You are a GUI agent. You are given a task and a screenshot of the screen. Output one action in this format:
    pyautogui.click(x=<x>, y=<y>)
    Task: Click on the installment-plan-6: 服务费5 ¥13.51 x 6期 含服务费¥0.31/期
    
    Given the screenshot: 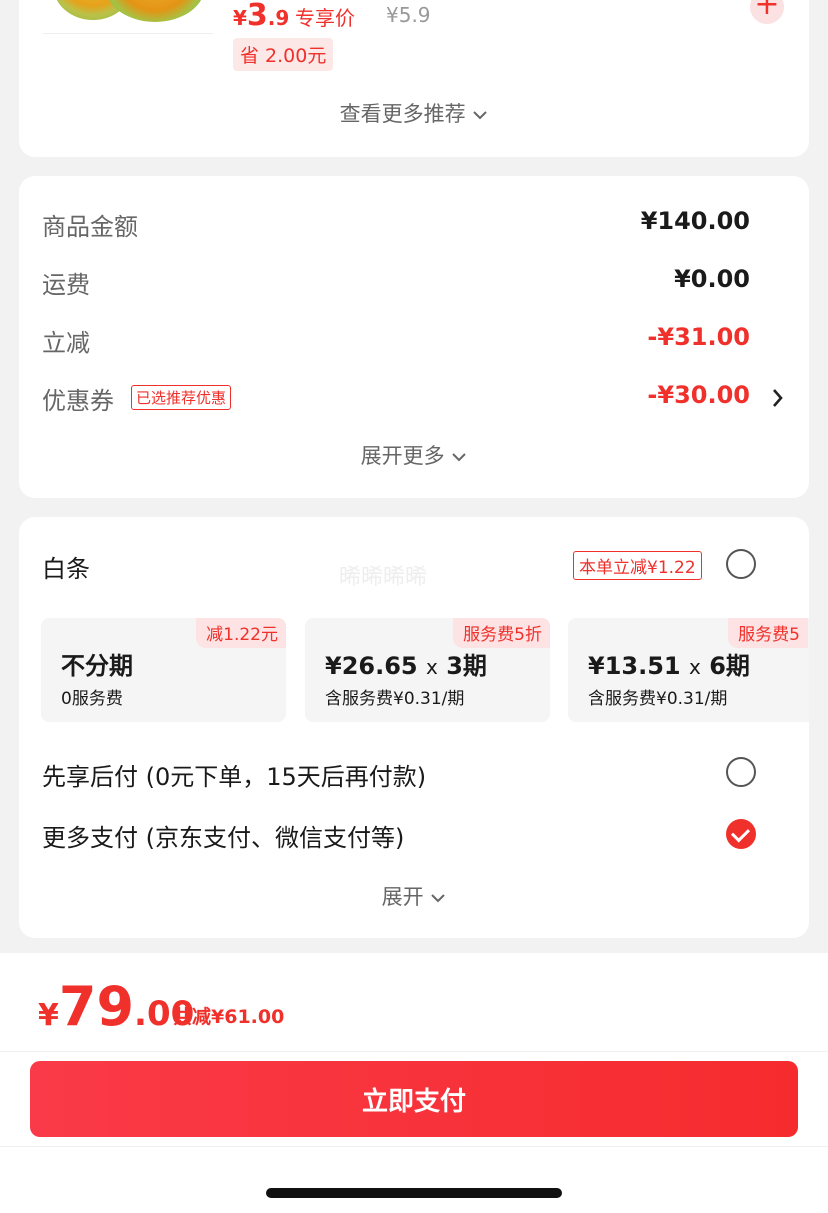 What is the action you would take?
    pyautogui.click(x=688, y=670)
    